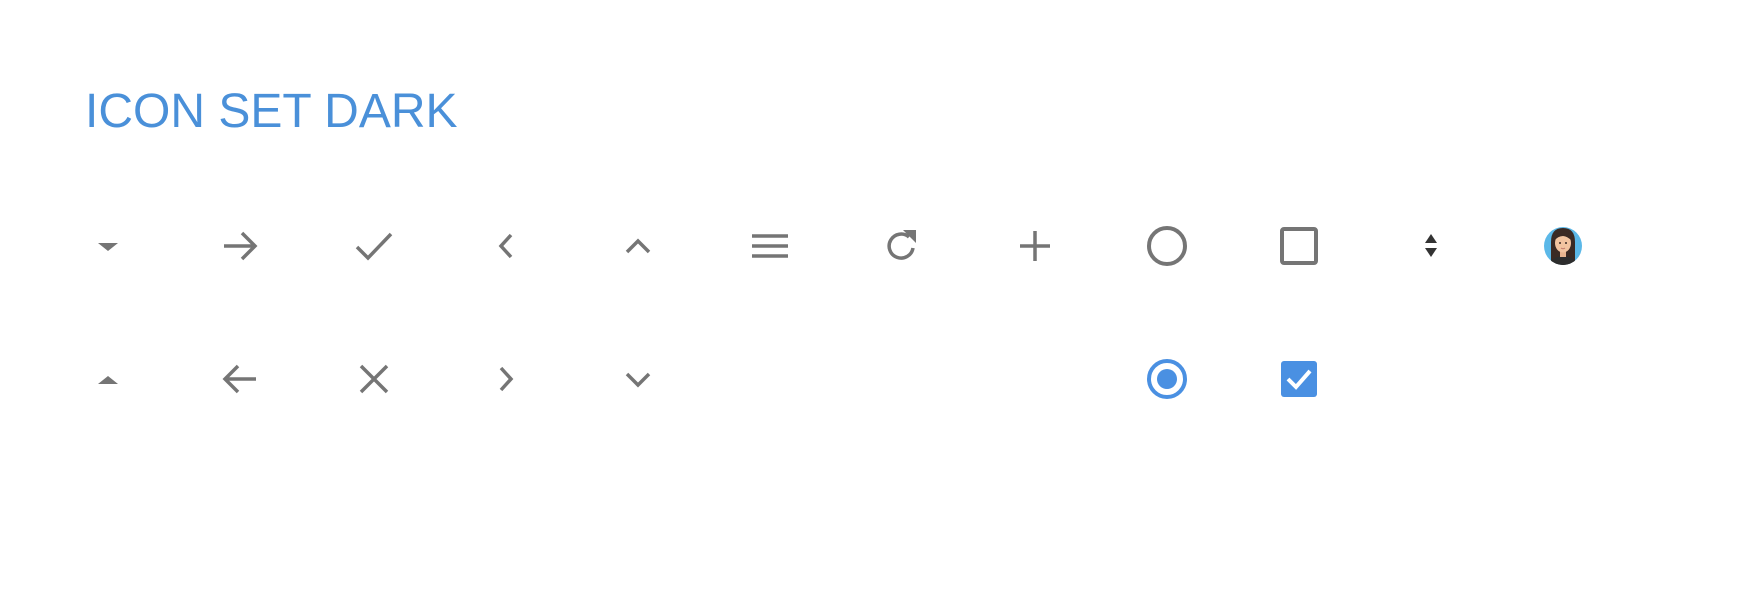  I want to click on caret-down-icon, so click(108, 246).